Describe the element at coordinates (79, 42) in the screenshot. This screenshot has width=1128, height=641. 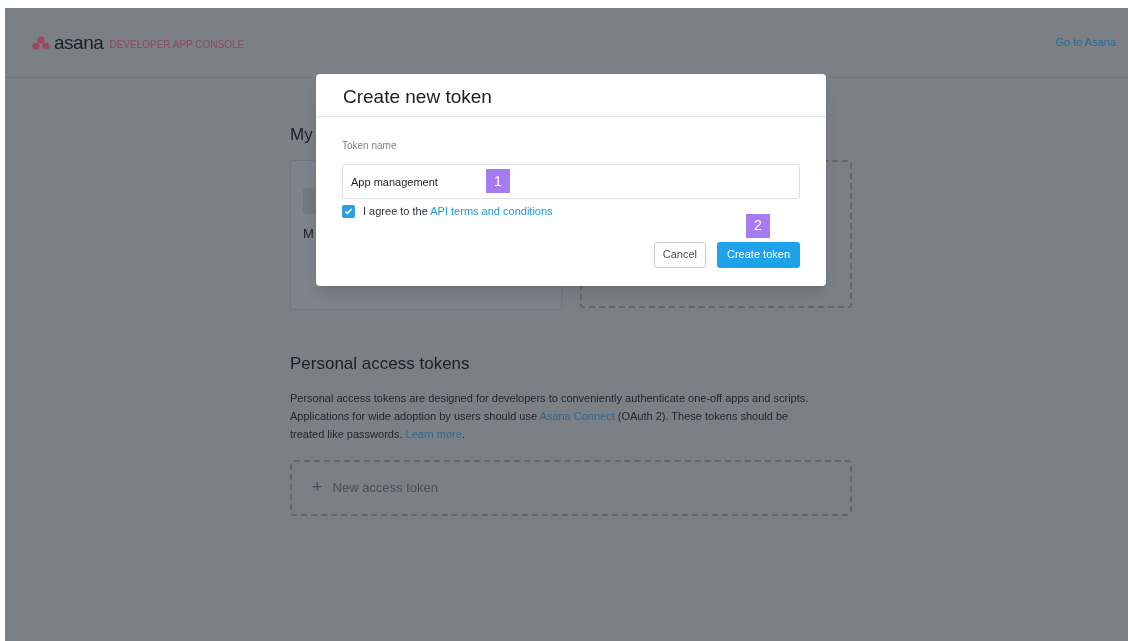
I see `logo-wordmark: asana` at that location.